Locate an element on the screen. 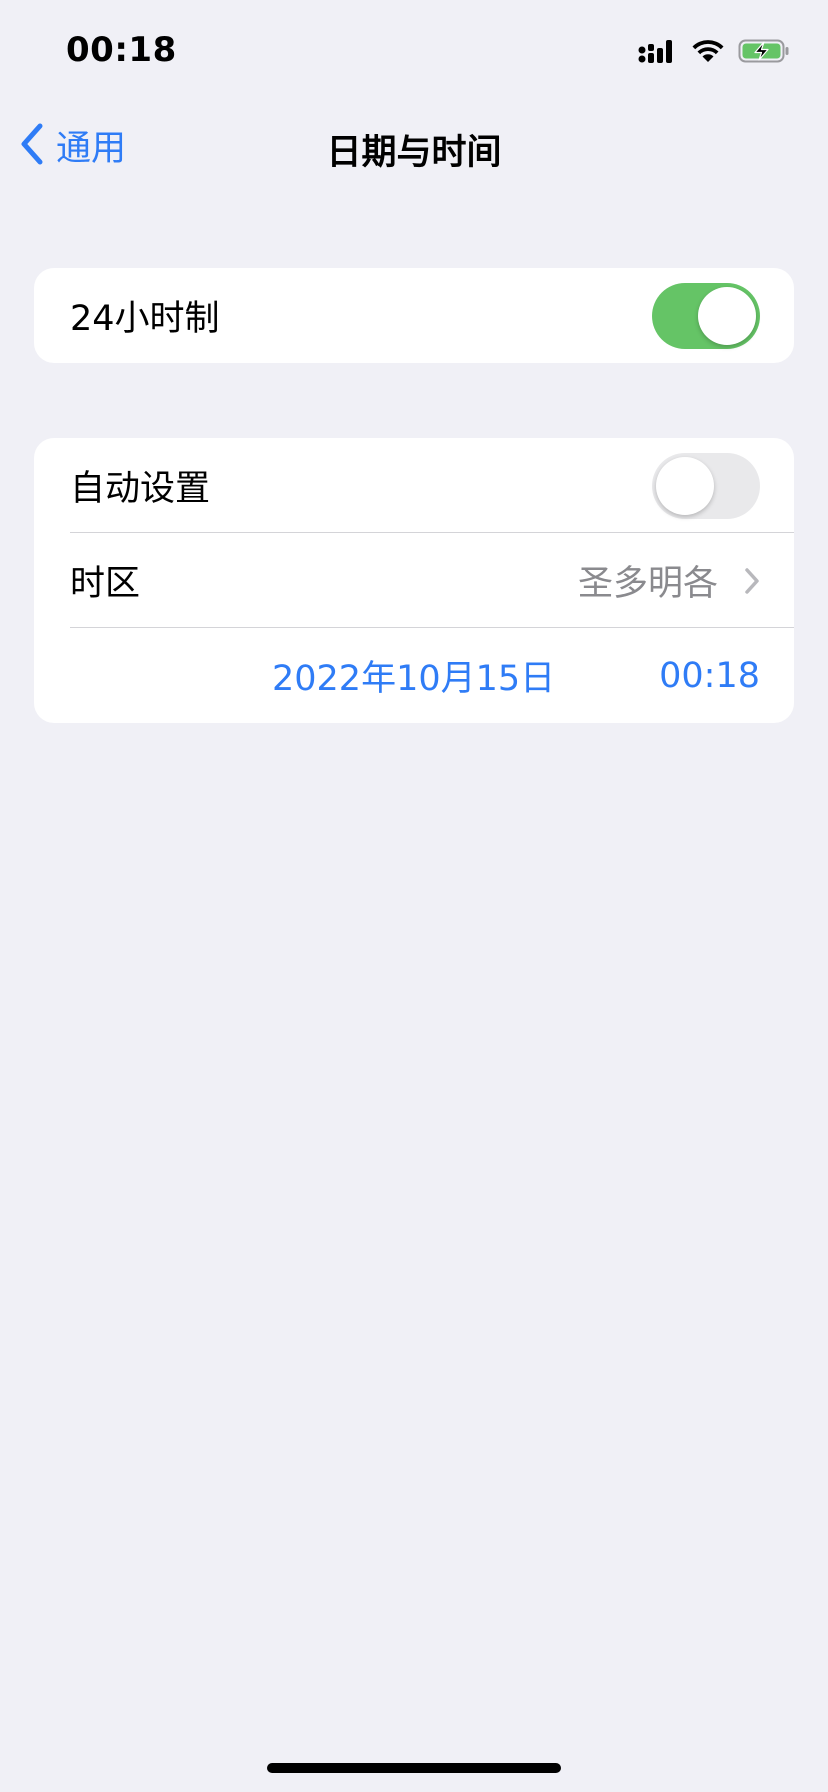 The width and height of the screenshot is (828, 1792). timezone-value: 圣多明各 is located at coordinates (647, 584).